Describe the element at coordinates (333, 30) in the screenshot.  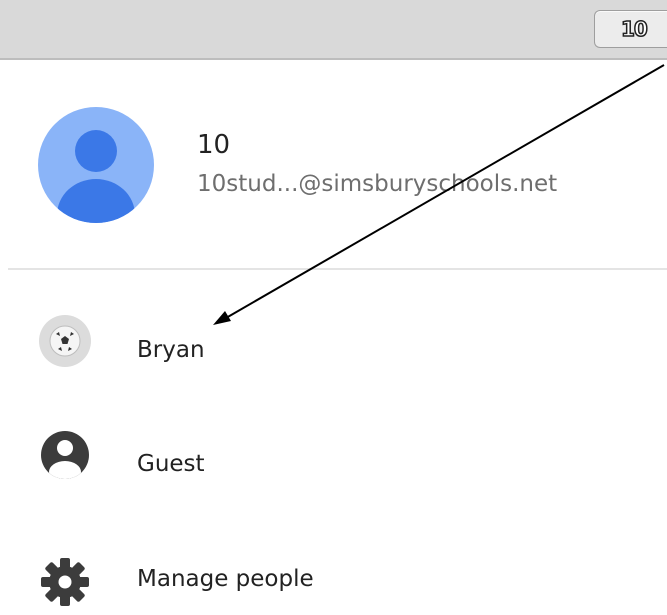
I see `browser-titlebar: 10` at that location.